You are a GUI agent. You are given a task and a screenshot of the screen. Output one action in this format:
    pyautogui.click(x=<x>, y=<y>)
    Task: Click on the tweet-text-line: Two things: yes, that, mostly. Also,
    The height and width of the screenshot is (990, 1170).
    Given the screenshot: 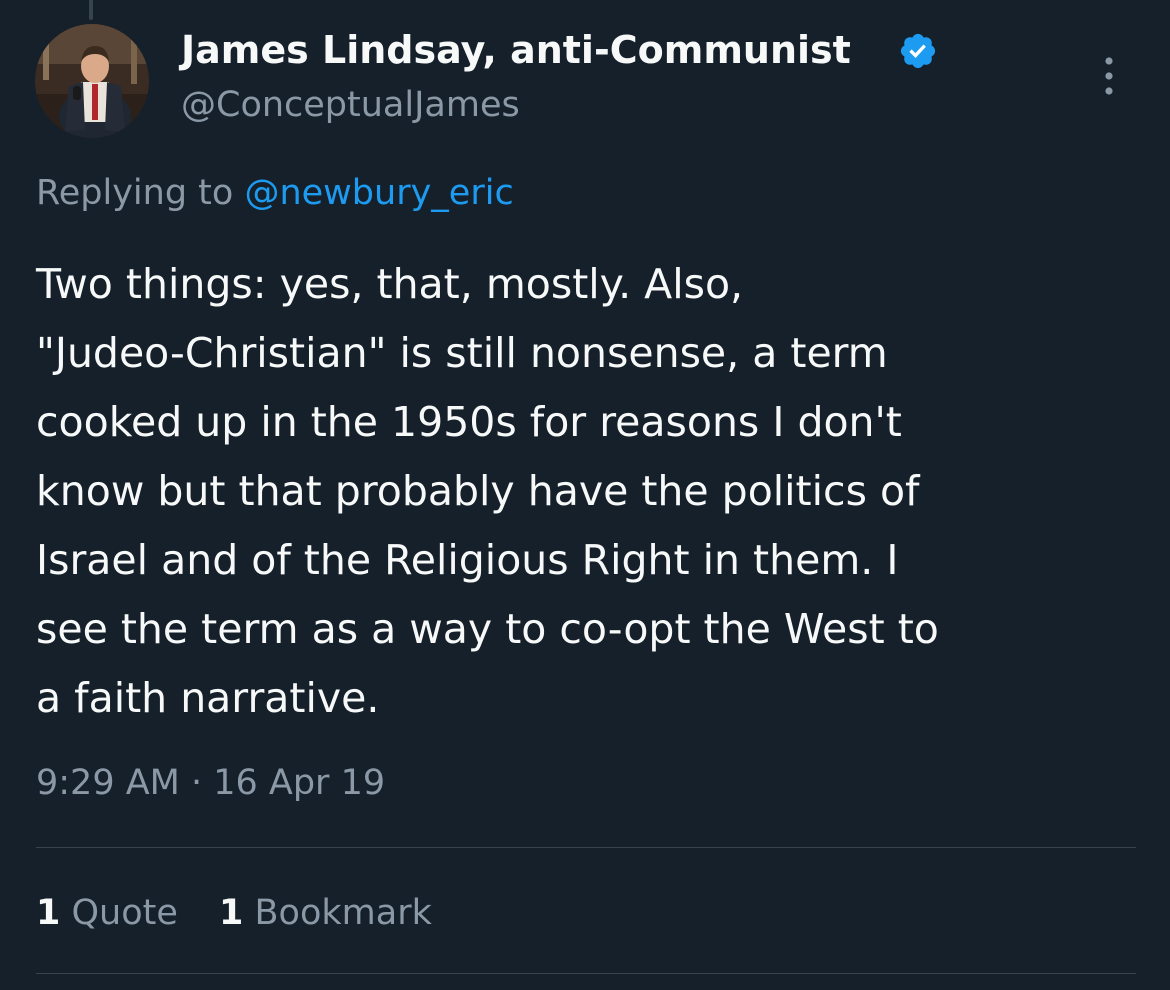 What is the action you would take?
    pyautogui.click(x=390, y=284)
    